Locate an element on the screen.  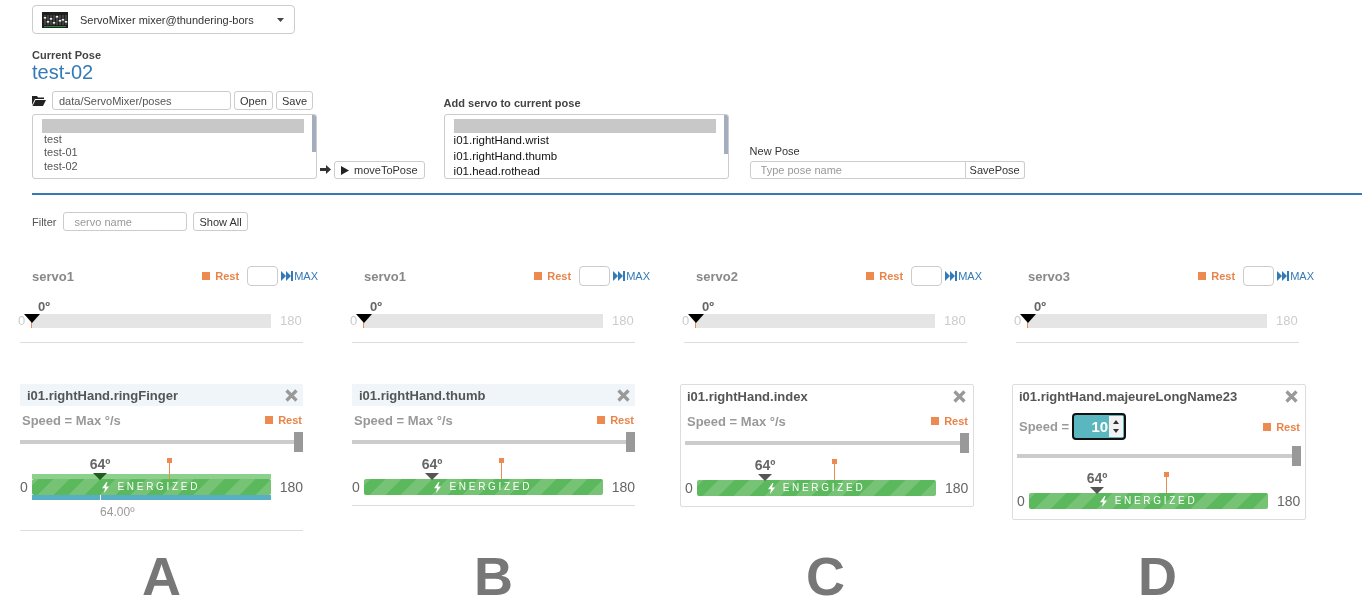
mixer-thumbnail-icon is located at coordinates (55, 19).